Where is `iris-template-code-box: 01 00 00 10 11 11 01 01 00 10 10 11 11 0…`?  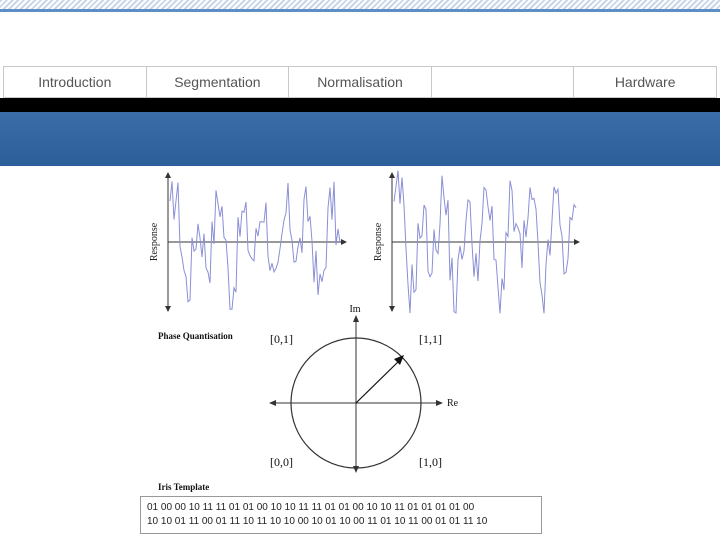
iris-template-code-box: 01 00 00 10 11 11 01 01 00 10 10 11 11 0… is located at coordinates (341, 515).